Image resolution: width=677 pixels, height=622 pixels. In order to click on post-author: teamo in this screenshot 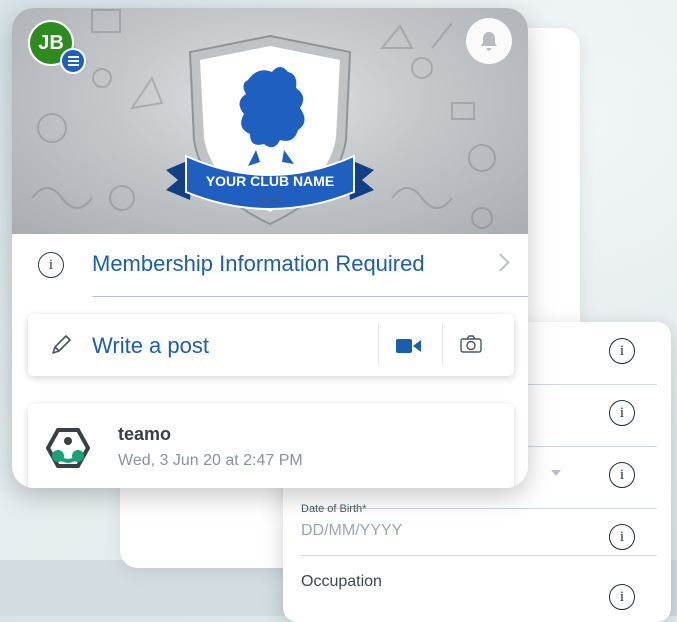, I will do `click(144, 434)`.